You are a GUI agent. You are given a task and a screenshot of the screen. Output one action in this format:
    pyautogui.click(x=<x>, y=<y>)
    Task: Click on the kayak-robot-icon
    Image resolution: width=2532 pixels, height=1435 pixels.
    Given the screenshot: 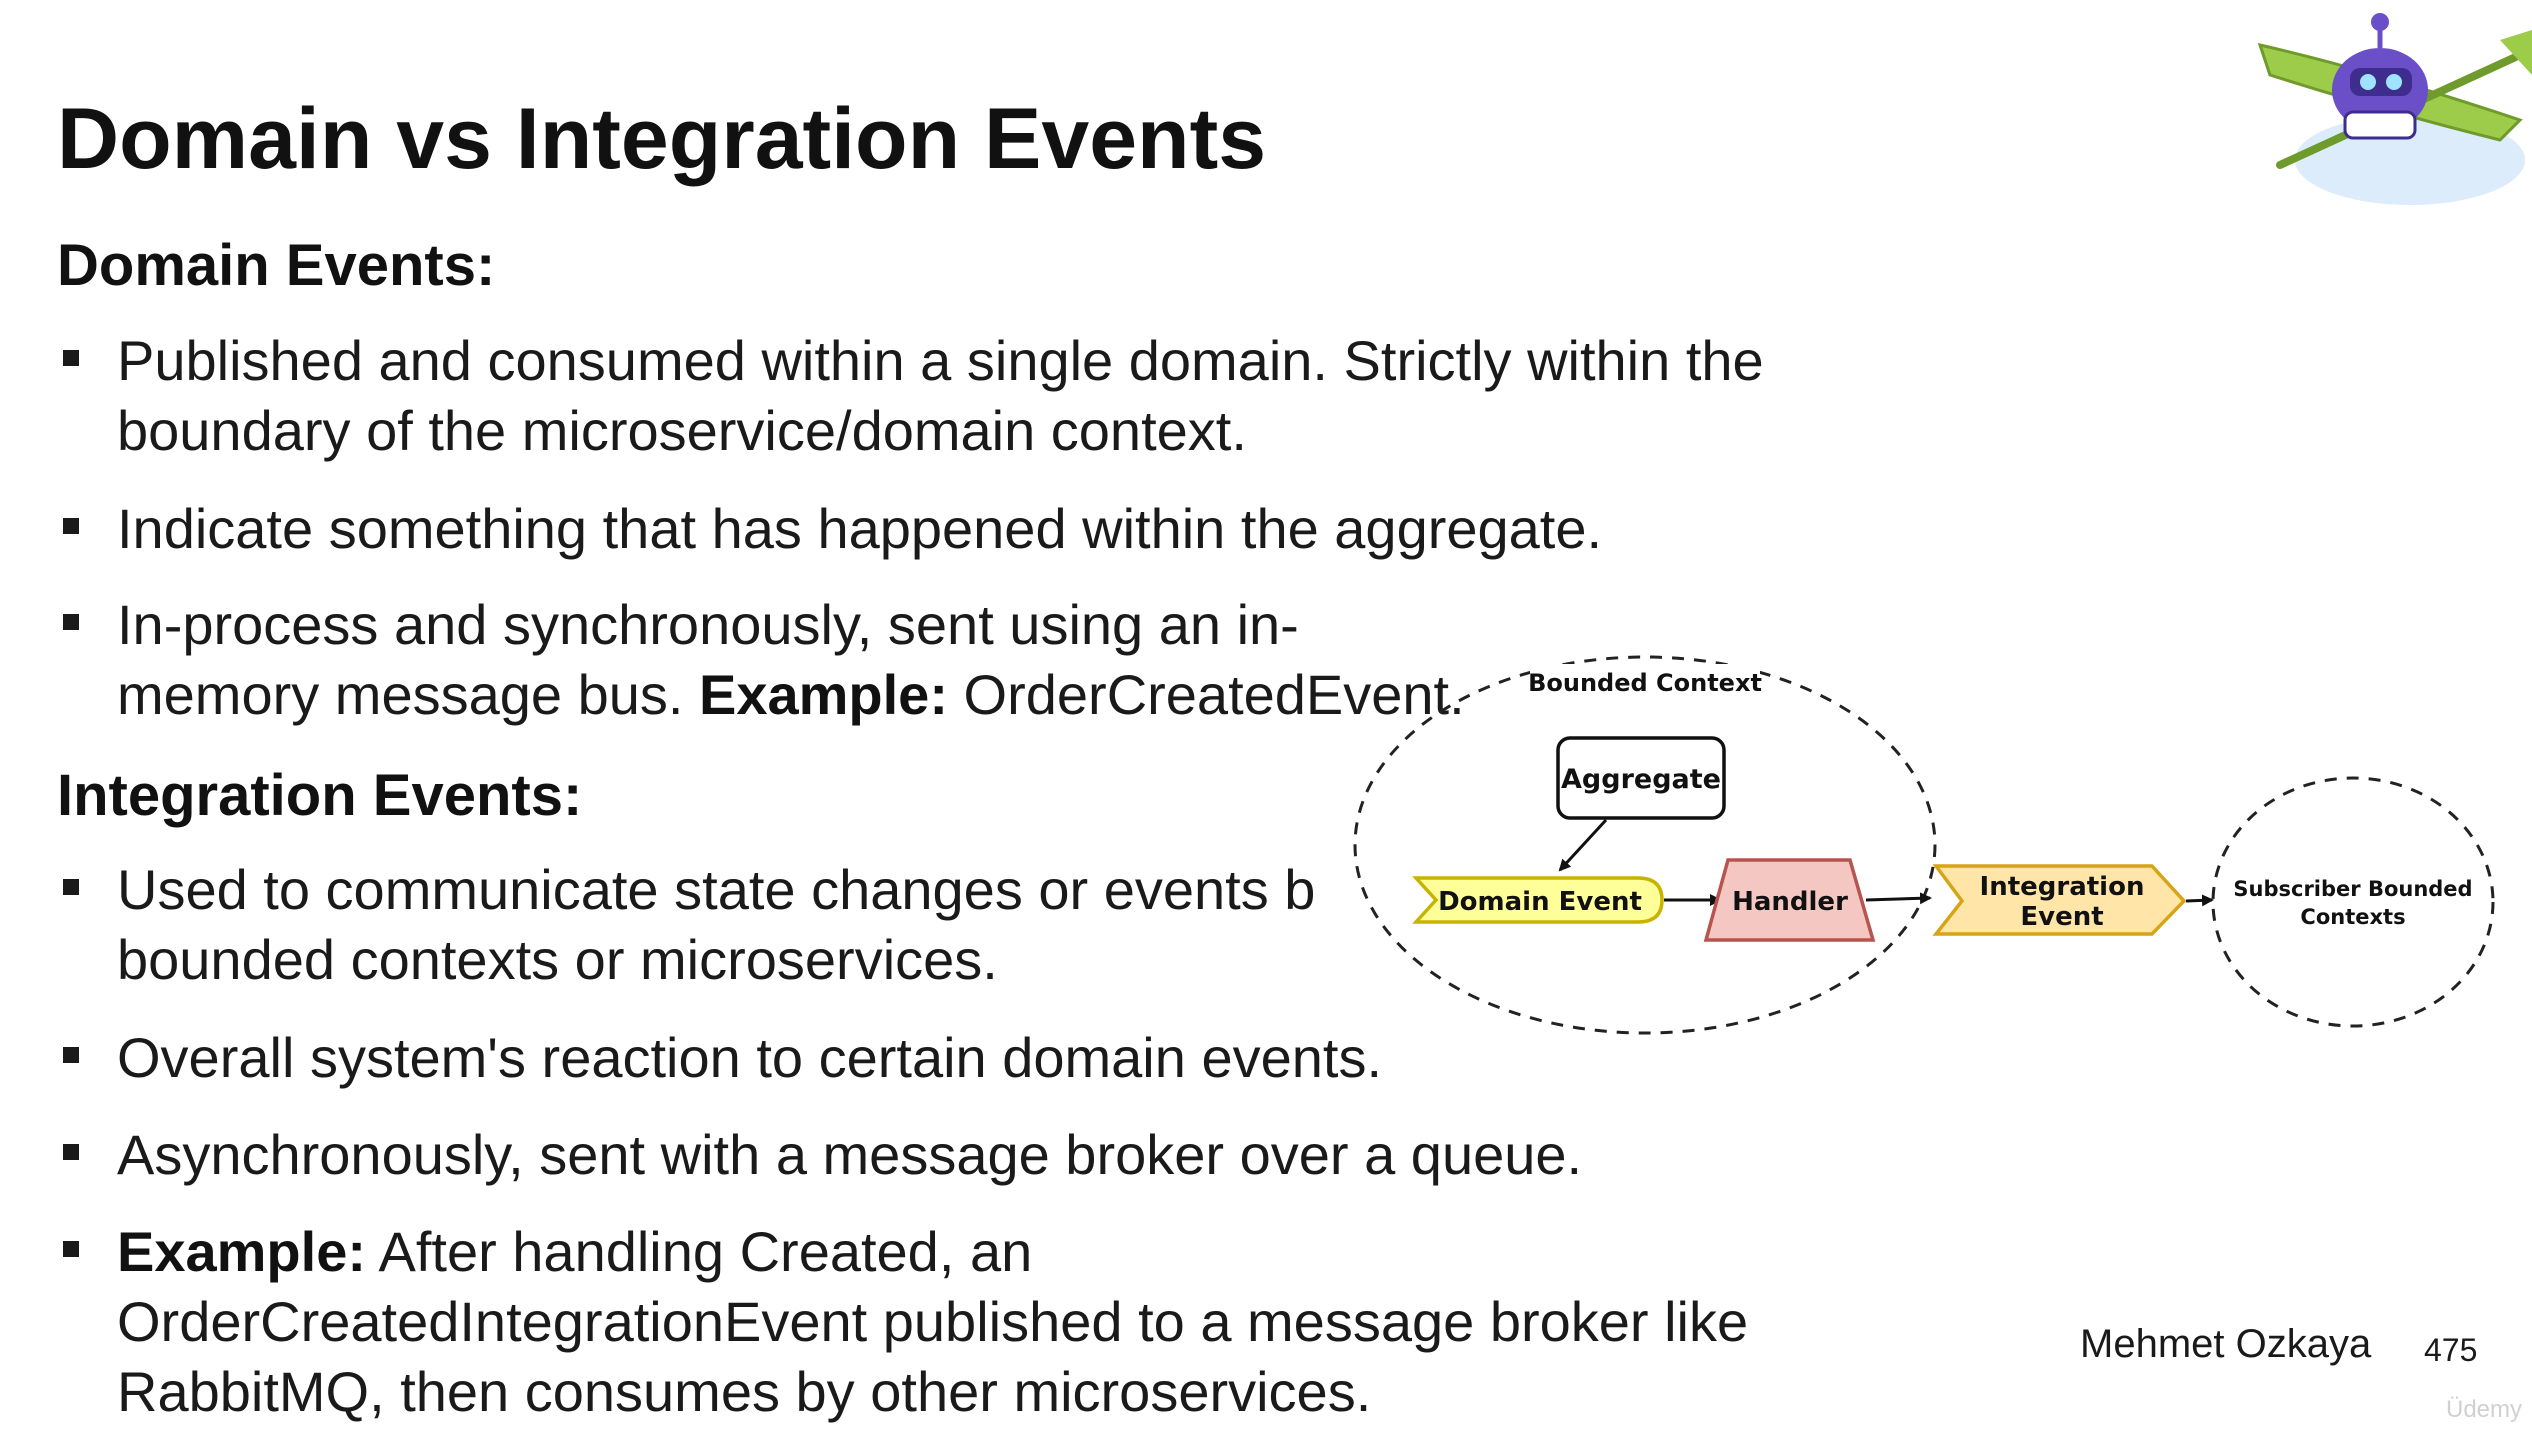 What is the action you would take?
    pyautogui.click(x=2394, y=109)
    